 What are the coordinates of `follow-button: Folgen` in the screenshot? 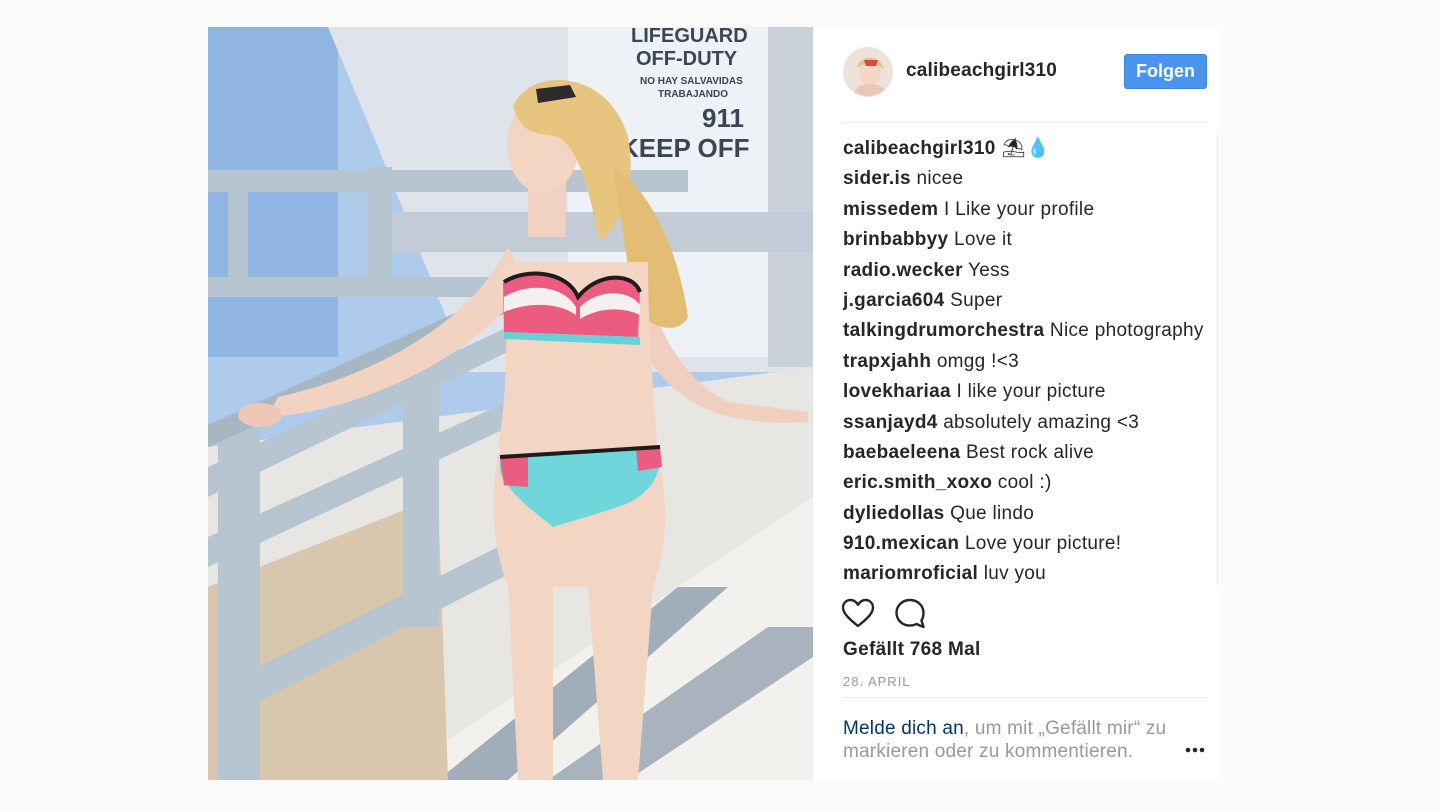 It's located at (1165, 71).